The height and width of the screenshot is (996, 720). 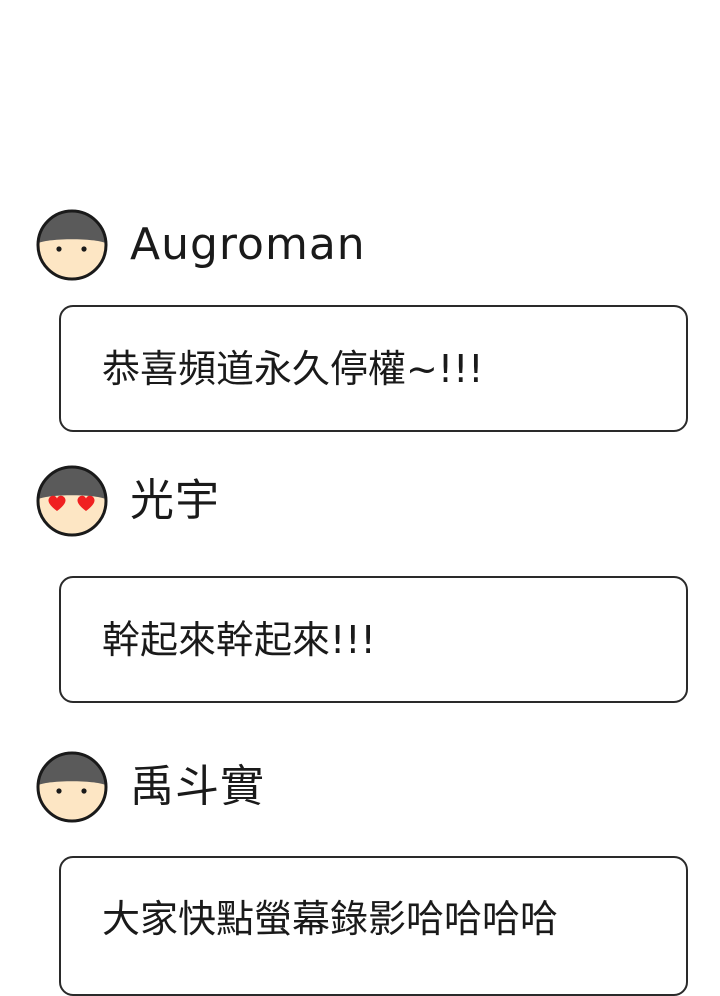 I want to click on comment-text: 恭喜頻道永久停權~!!!, so click(x=293, y=368).